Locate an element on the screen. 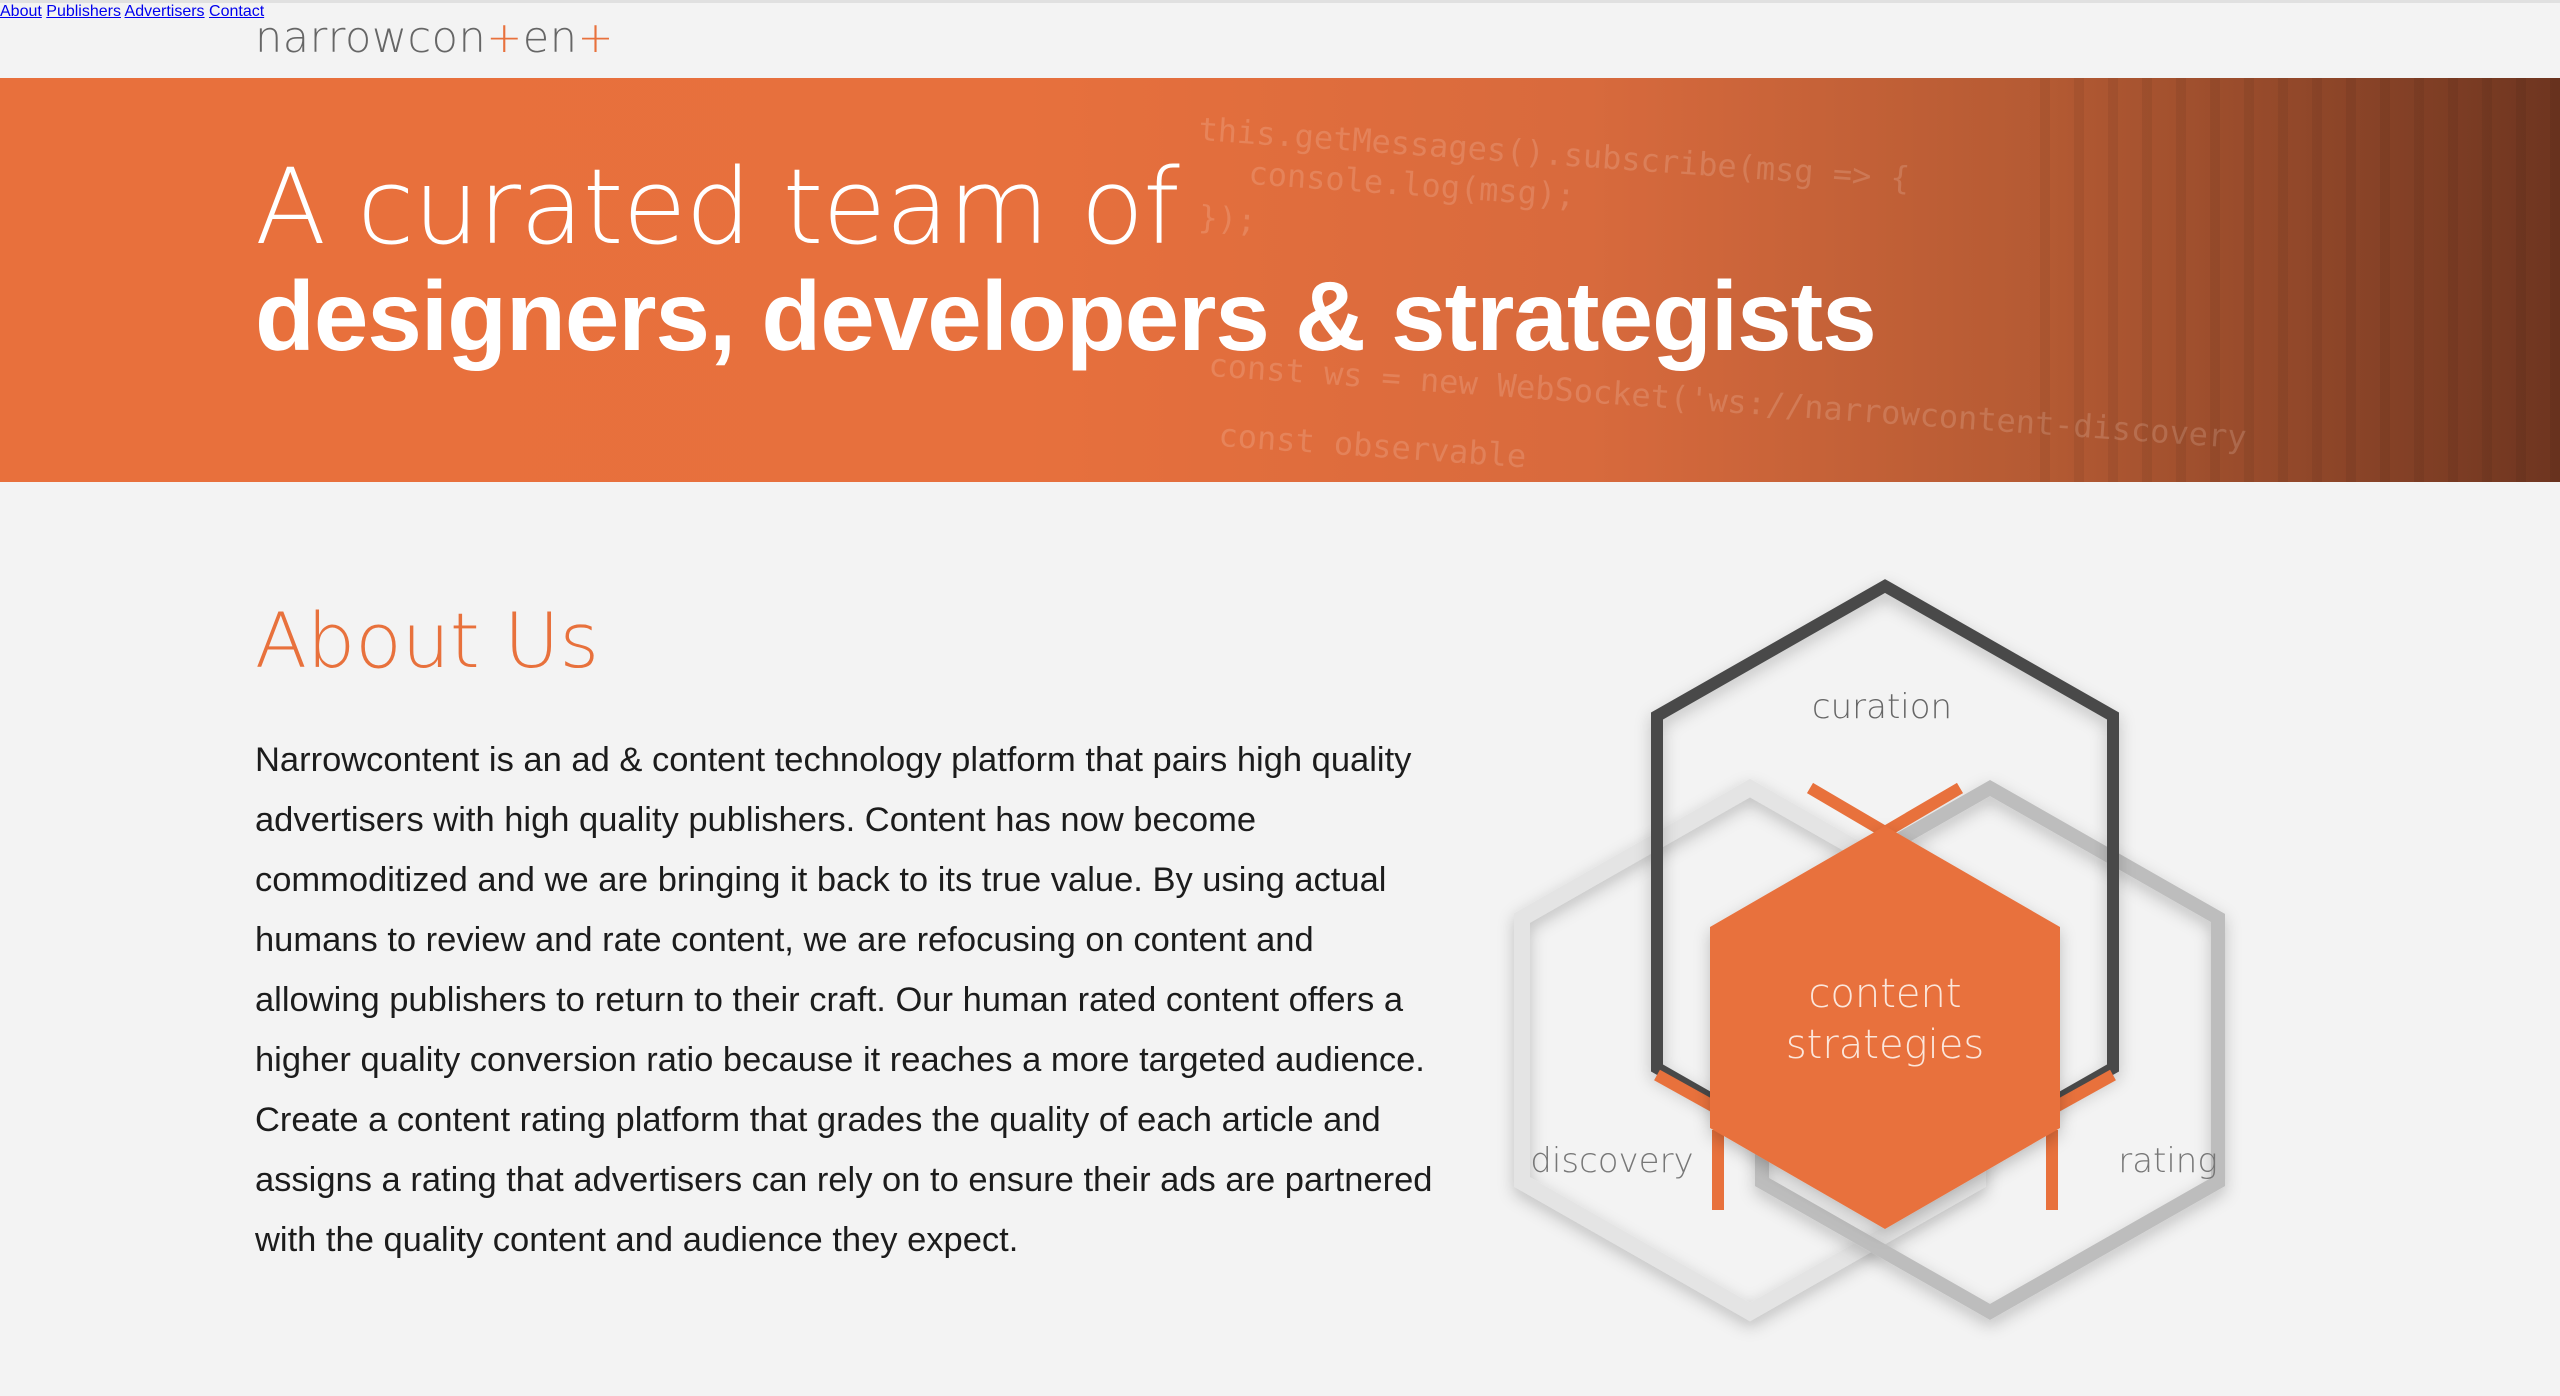 The width and height of the screenshot is (2560, 1396). site-logo: narrowcon+en+ is located at coordinates (434, 38).